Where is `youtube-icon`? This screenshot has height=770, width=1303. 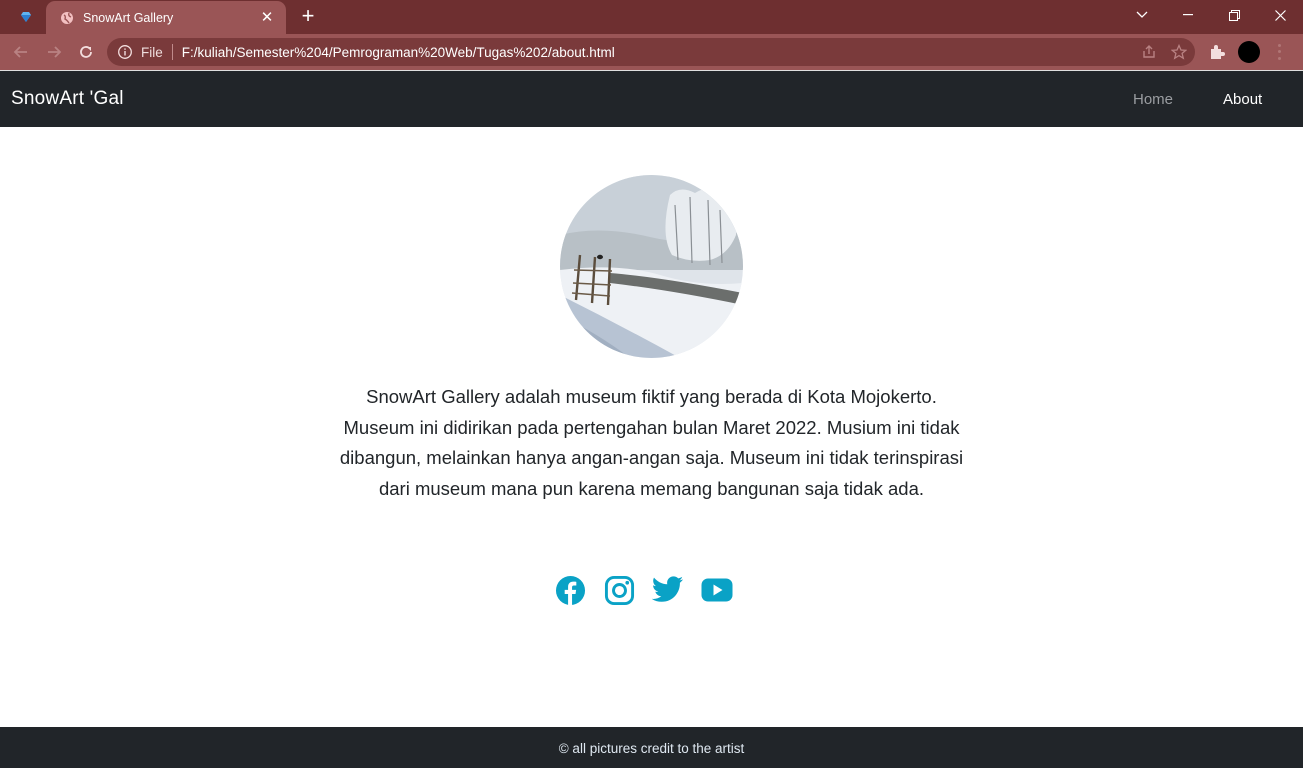
youtube-icon is located at coordinates (717, 590).